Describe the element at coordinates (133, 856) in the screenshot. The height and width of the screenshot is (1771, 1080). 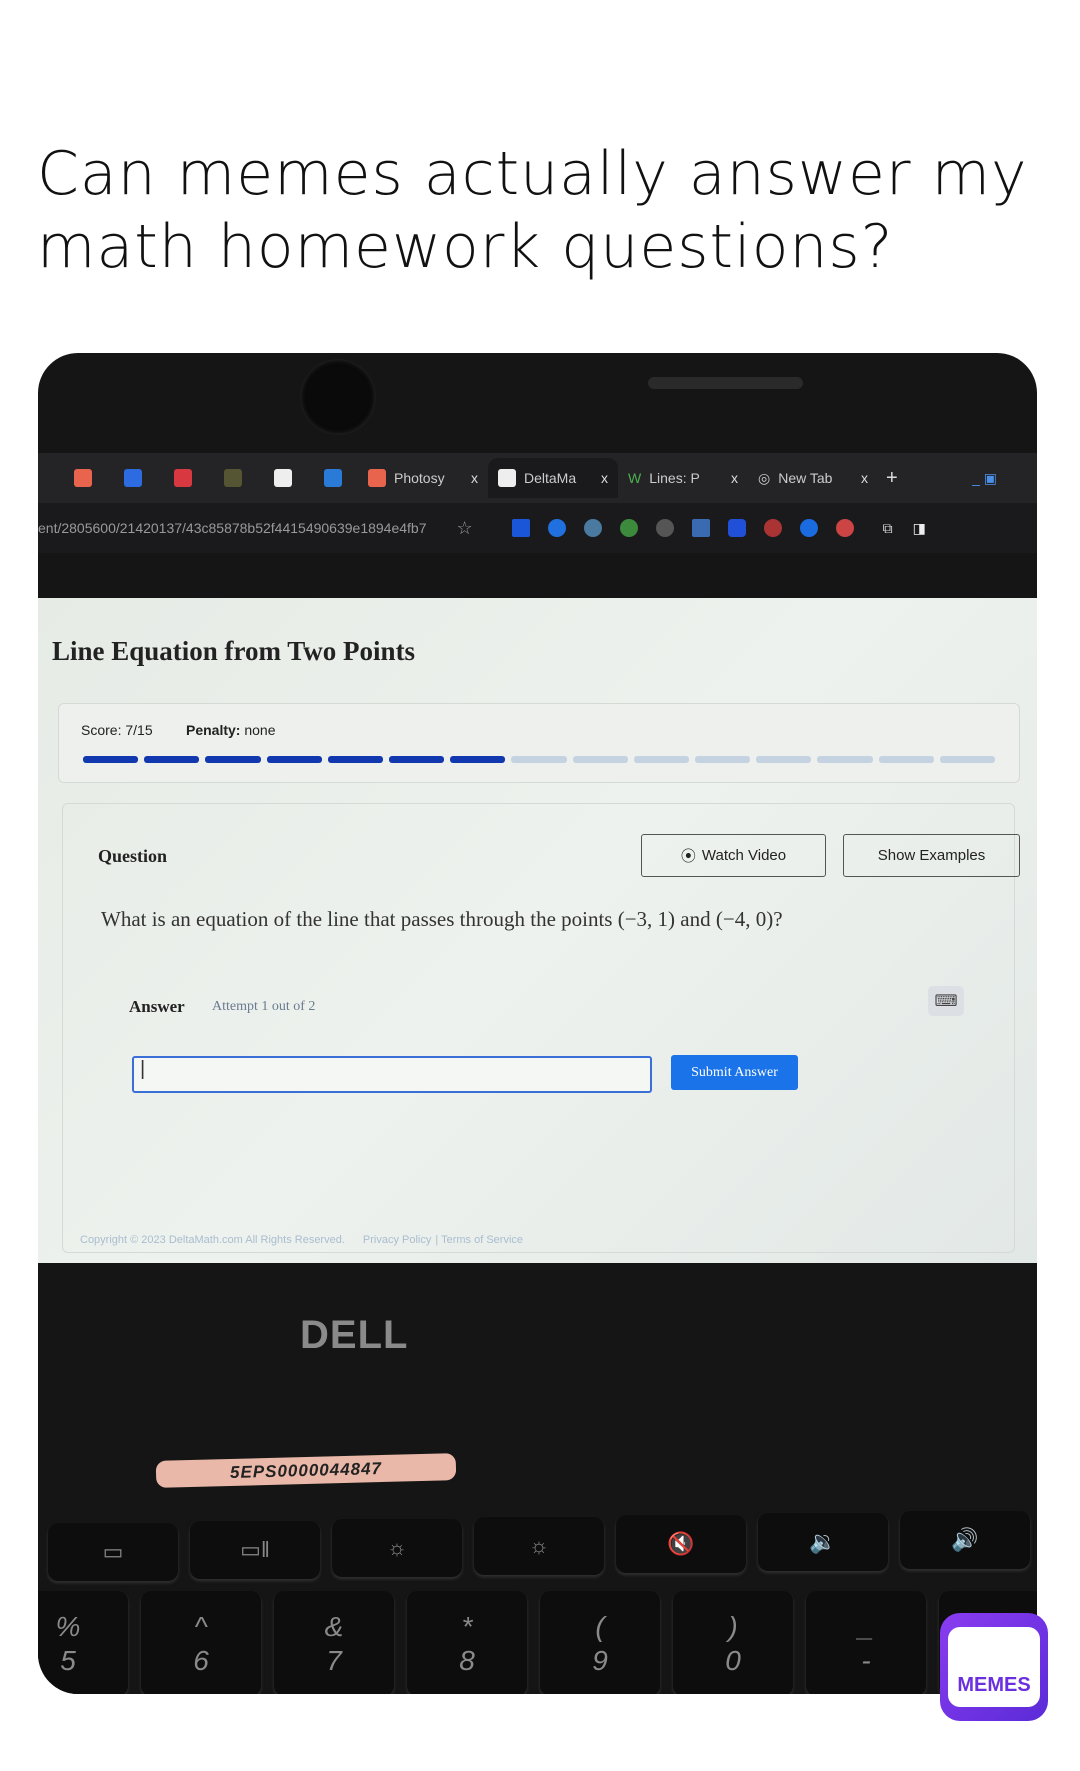
I see `question-label: Question` at that location.